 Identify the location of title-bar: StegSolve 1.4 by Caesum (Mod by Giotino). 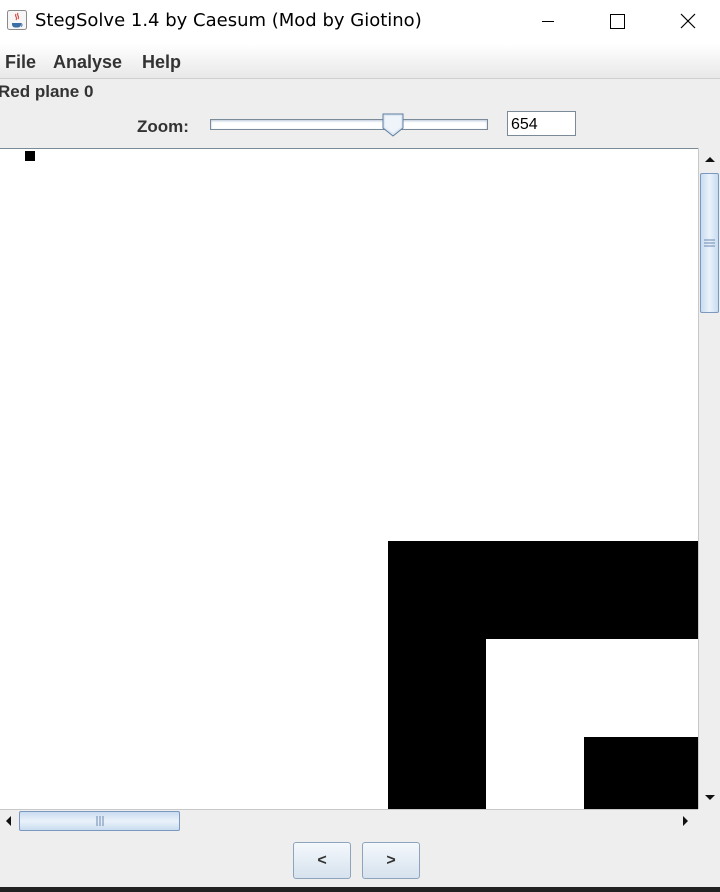
(360, 22).